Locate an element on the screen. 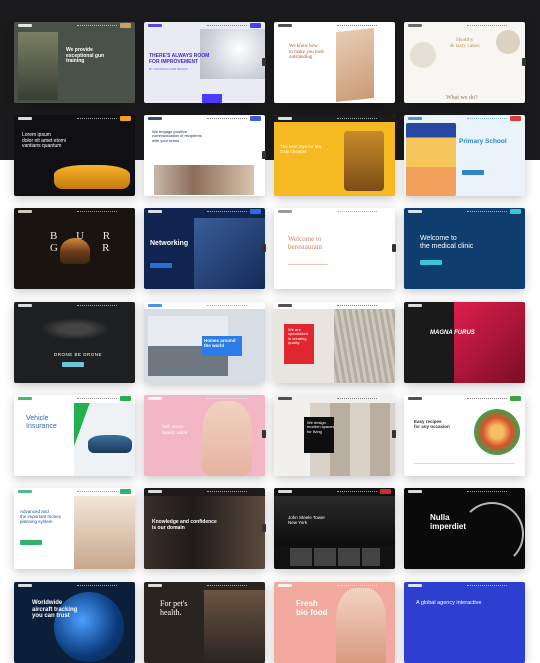  card-recipes: Easy recipes for any occasion is located at coordinates (464, 435).